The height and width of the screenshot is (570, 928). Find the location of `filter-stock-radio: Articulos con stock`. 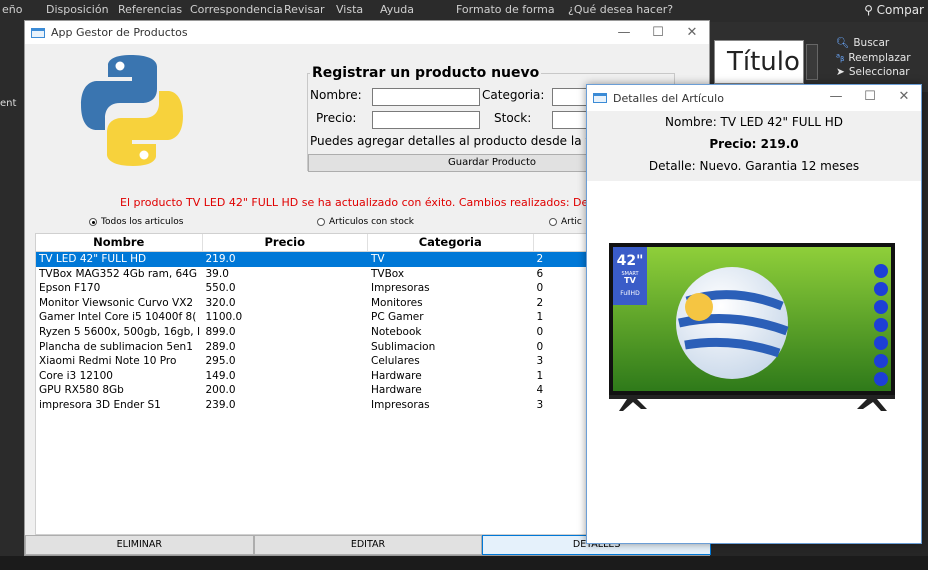

filter-stock-radio: Articulos con stock is located at coordinates (365, 222).